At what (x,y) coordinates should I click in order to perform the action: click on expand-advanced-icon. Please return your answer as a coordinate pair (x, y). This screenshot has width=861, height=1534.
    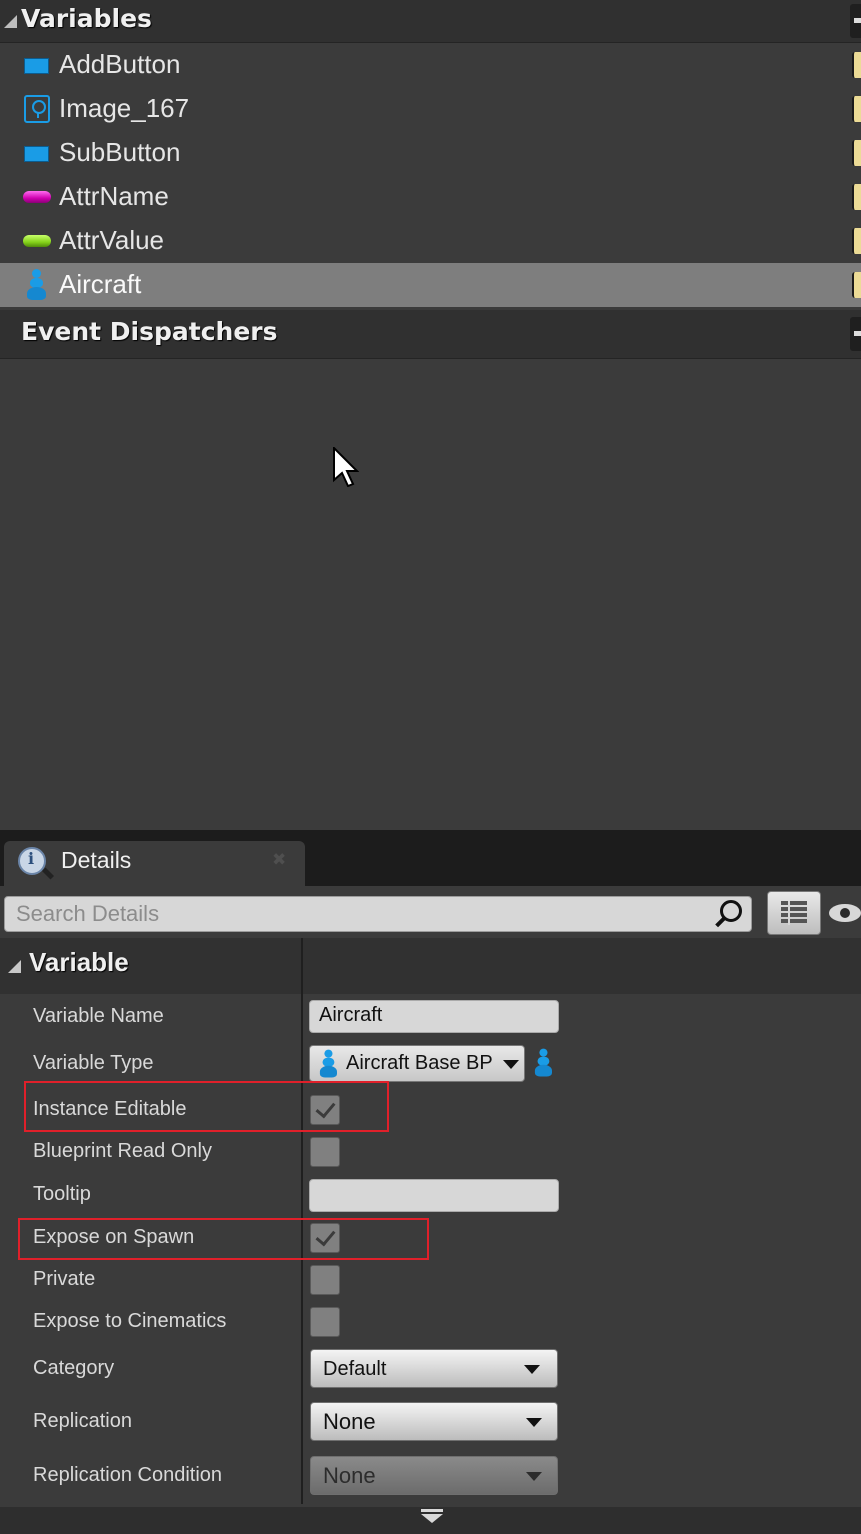
    Looking at the image, I should click on (432, 1516).